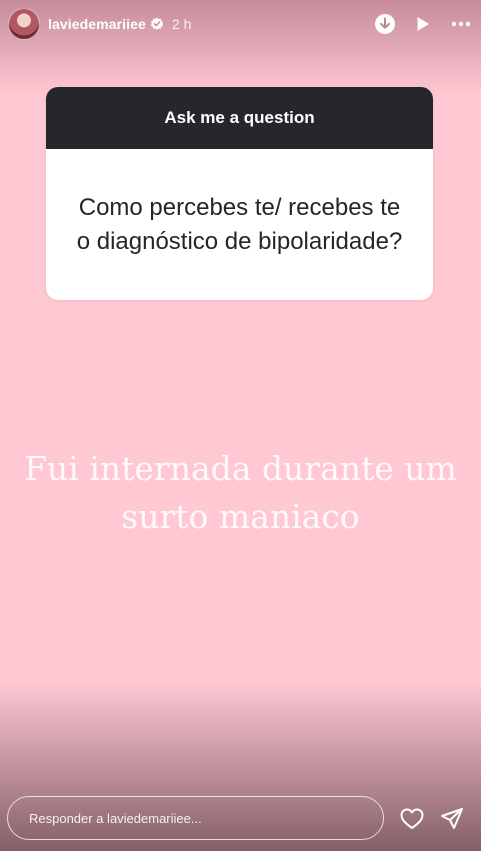 The width and height of the screenshot is (481, 851). I want to click on username: laviedemariiee, so click(97, 24).